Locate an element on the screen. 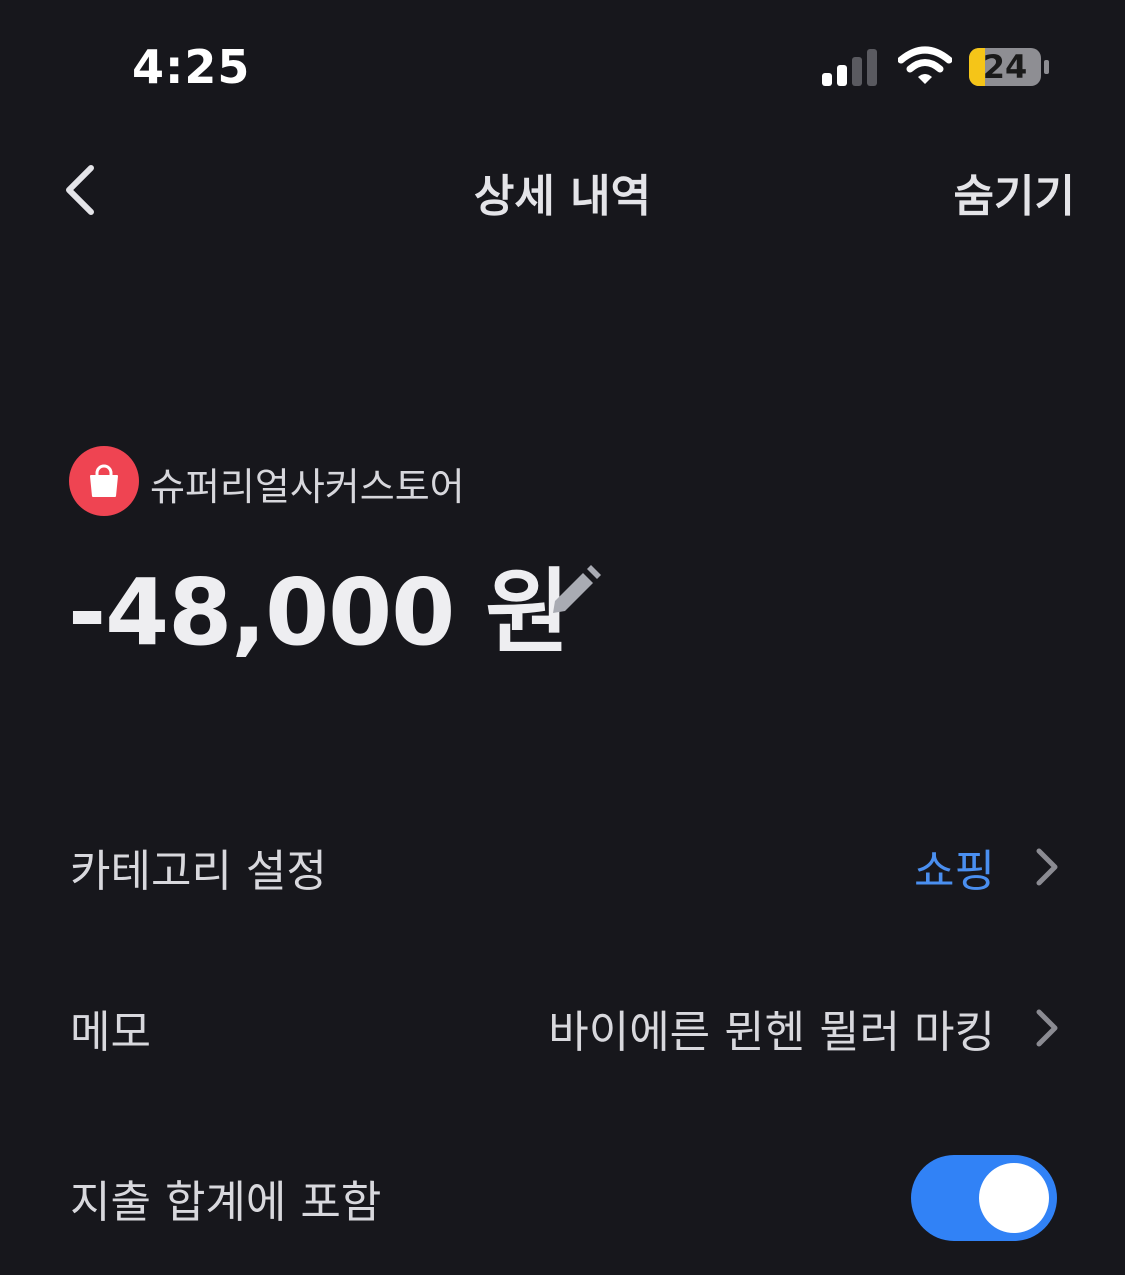 This screenshot has height=1275, width=1125. category-label: 카테고리 설정 is located at coordinates (198, 871).